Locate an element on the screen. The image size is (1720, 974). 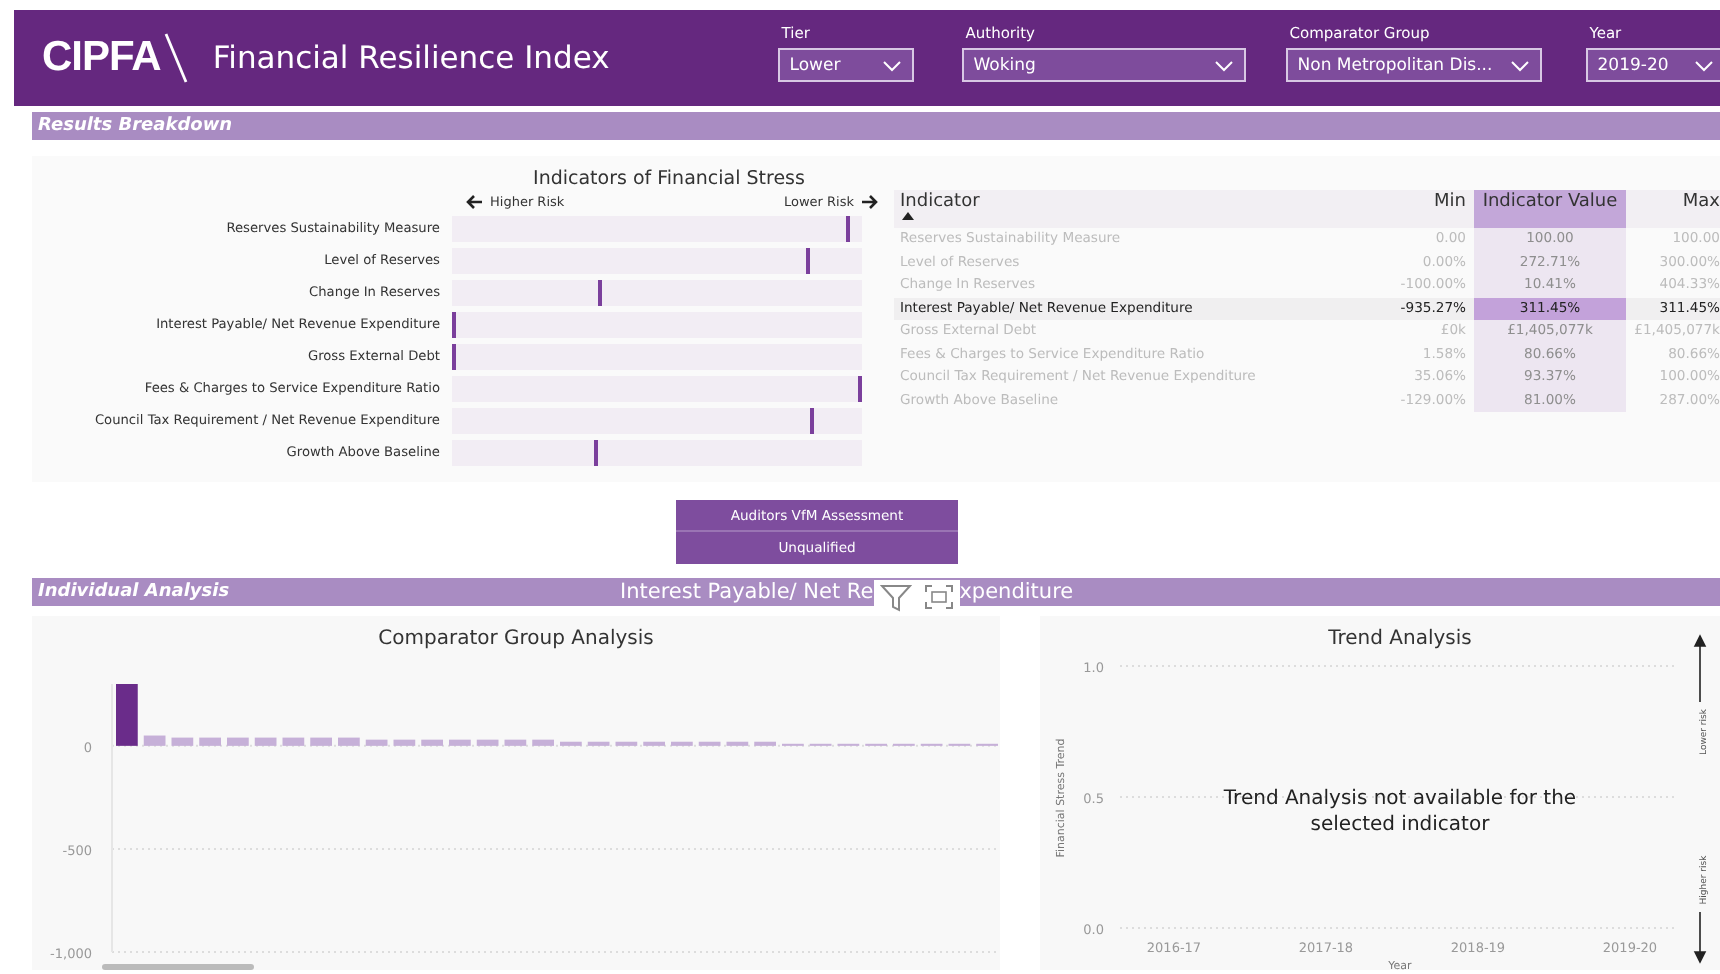
column-header: Indicator Value is located at coordinates (1550, 209).